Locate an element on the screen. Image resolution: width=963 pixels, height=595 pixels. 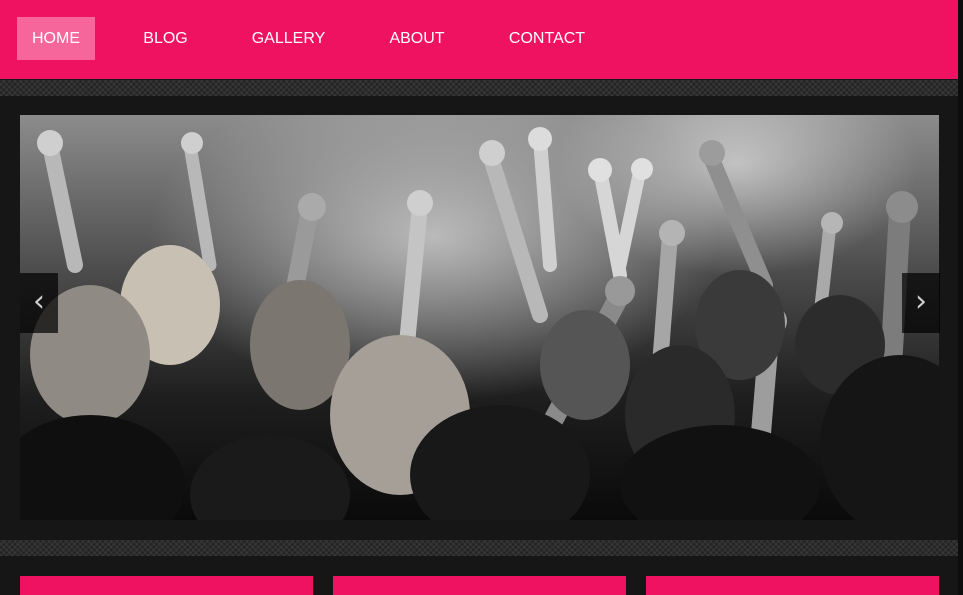
nav-gallery: GALLERY is located at coordinates (288, 38).